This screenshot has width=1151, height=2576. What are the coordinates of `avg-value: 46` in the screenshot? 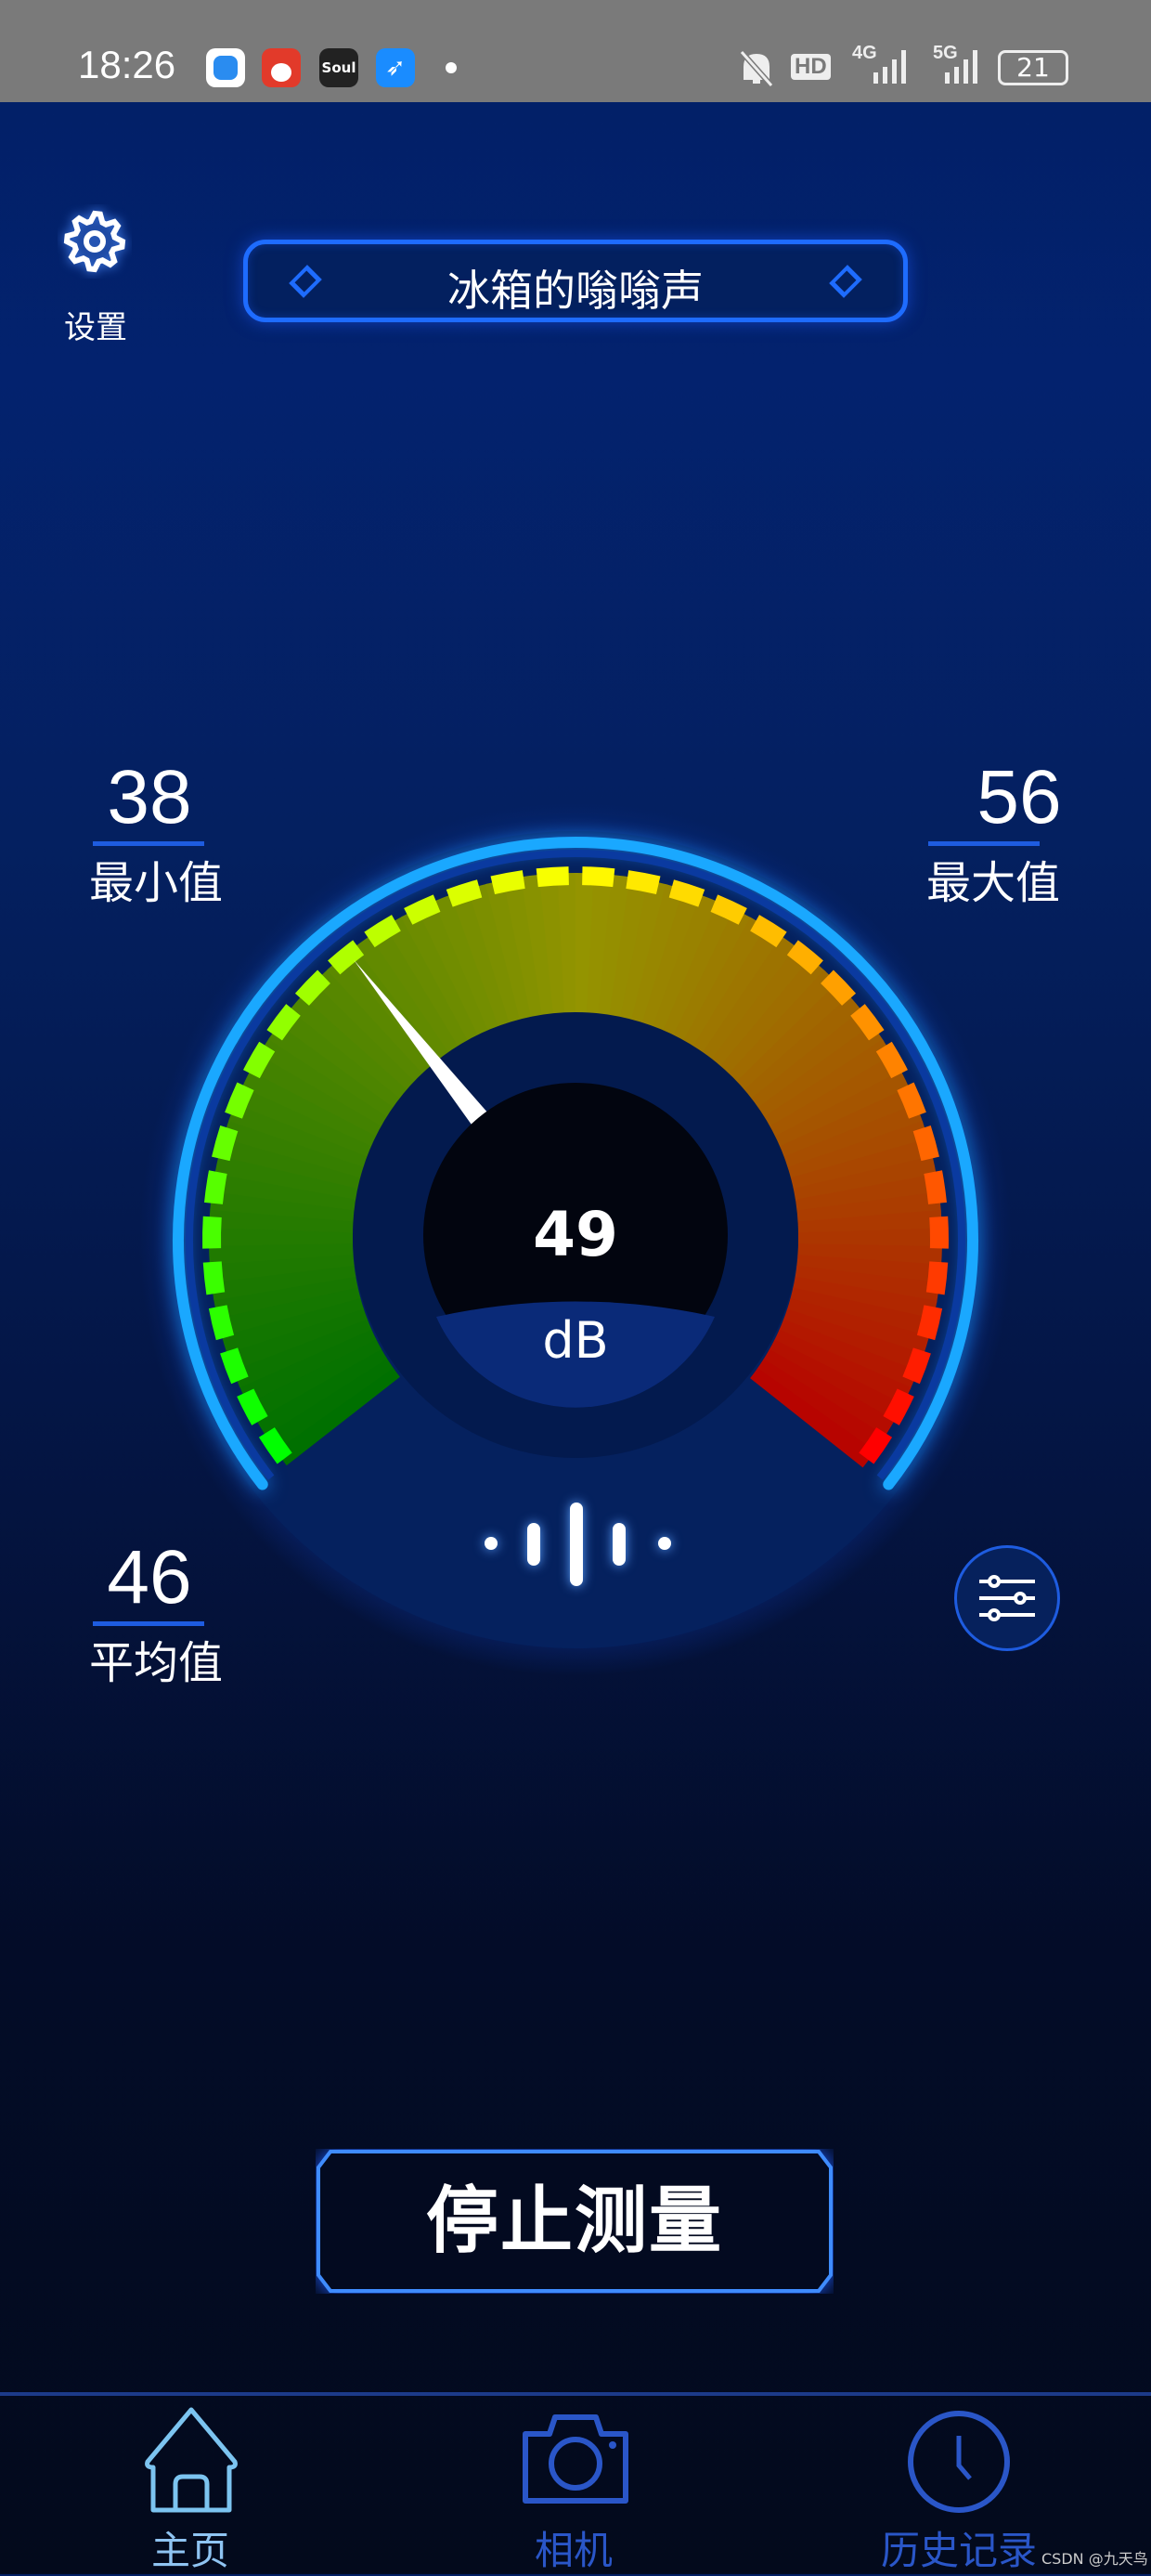 It's located at (149, 1578).